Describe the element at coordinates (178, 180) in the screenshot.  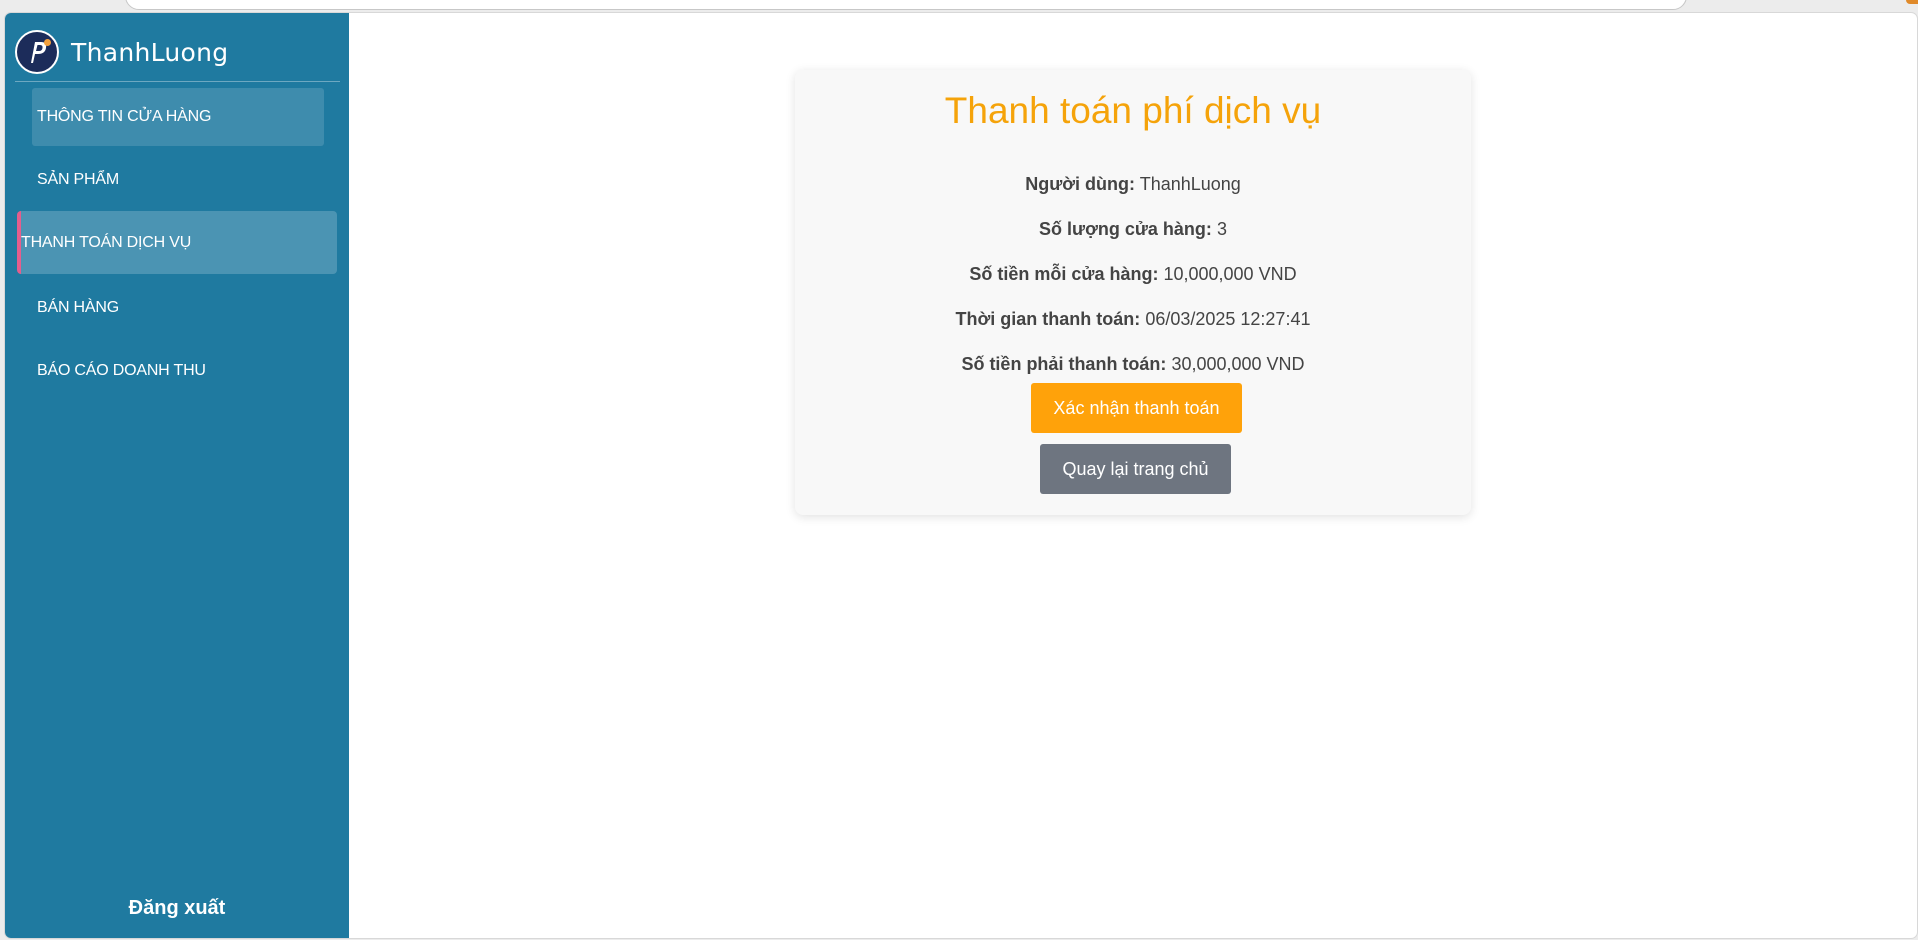
I see `sidebar-item-products: SẢN PHẨM` at that location.